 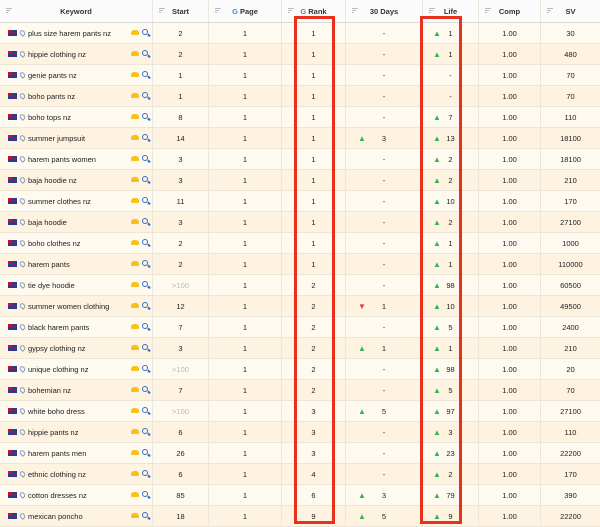 What do you see at coordinates (384, 11) in the screenshot?
I see `col-30days-header: 30 Days` at bounding box center [384, 11].